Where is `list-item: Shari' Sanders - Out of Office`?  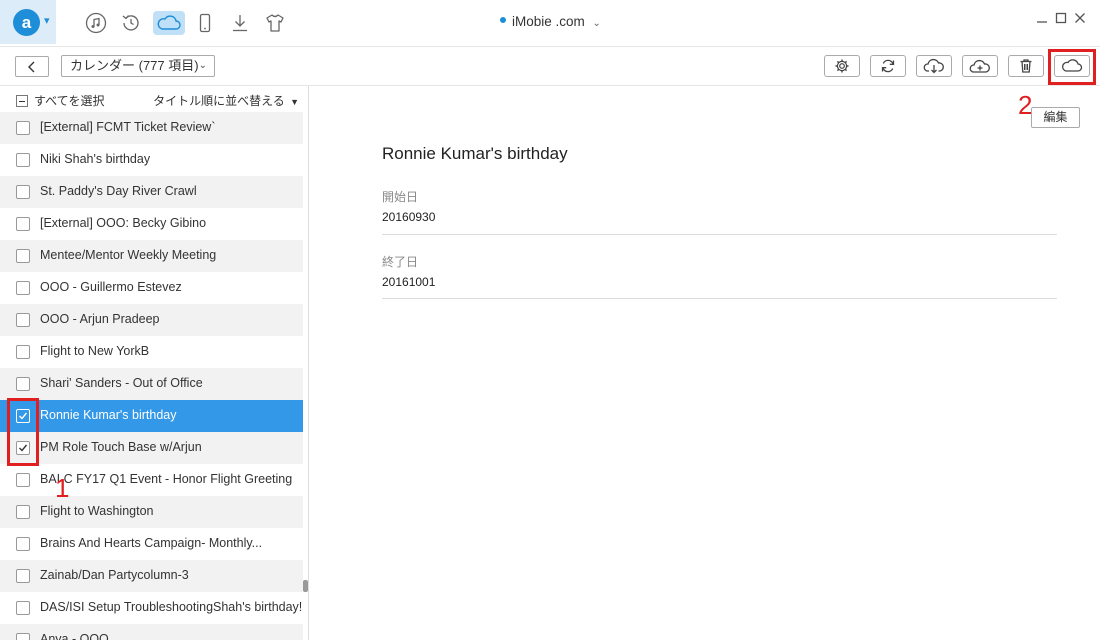 list-item: Shari' Sanders - Out of Office is located at coordinates (151, 384).